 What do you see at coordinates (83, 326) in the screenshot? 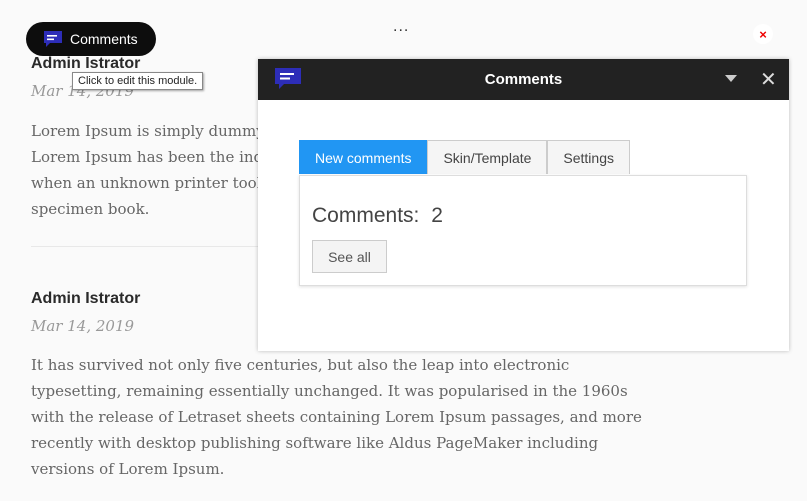
I see `post-date: Mar 14, 2019` at bounding box center [83, 326].